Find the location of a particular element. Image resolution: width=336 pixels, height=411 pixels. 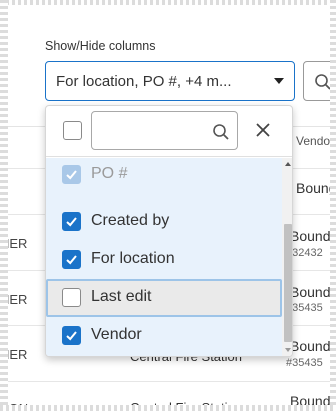

table-cell-location: Central Fire Station is located at coordinates (186, 405).